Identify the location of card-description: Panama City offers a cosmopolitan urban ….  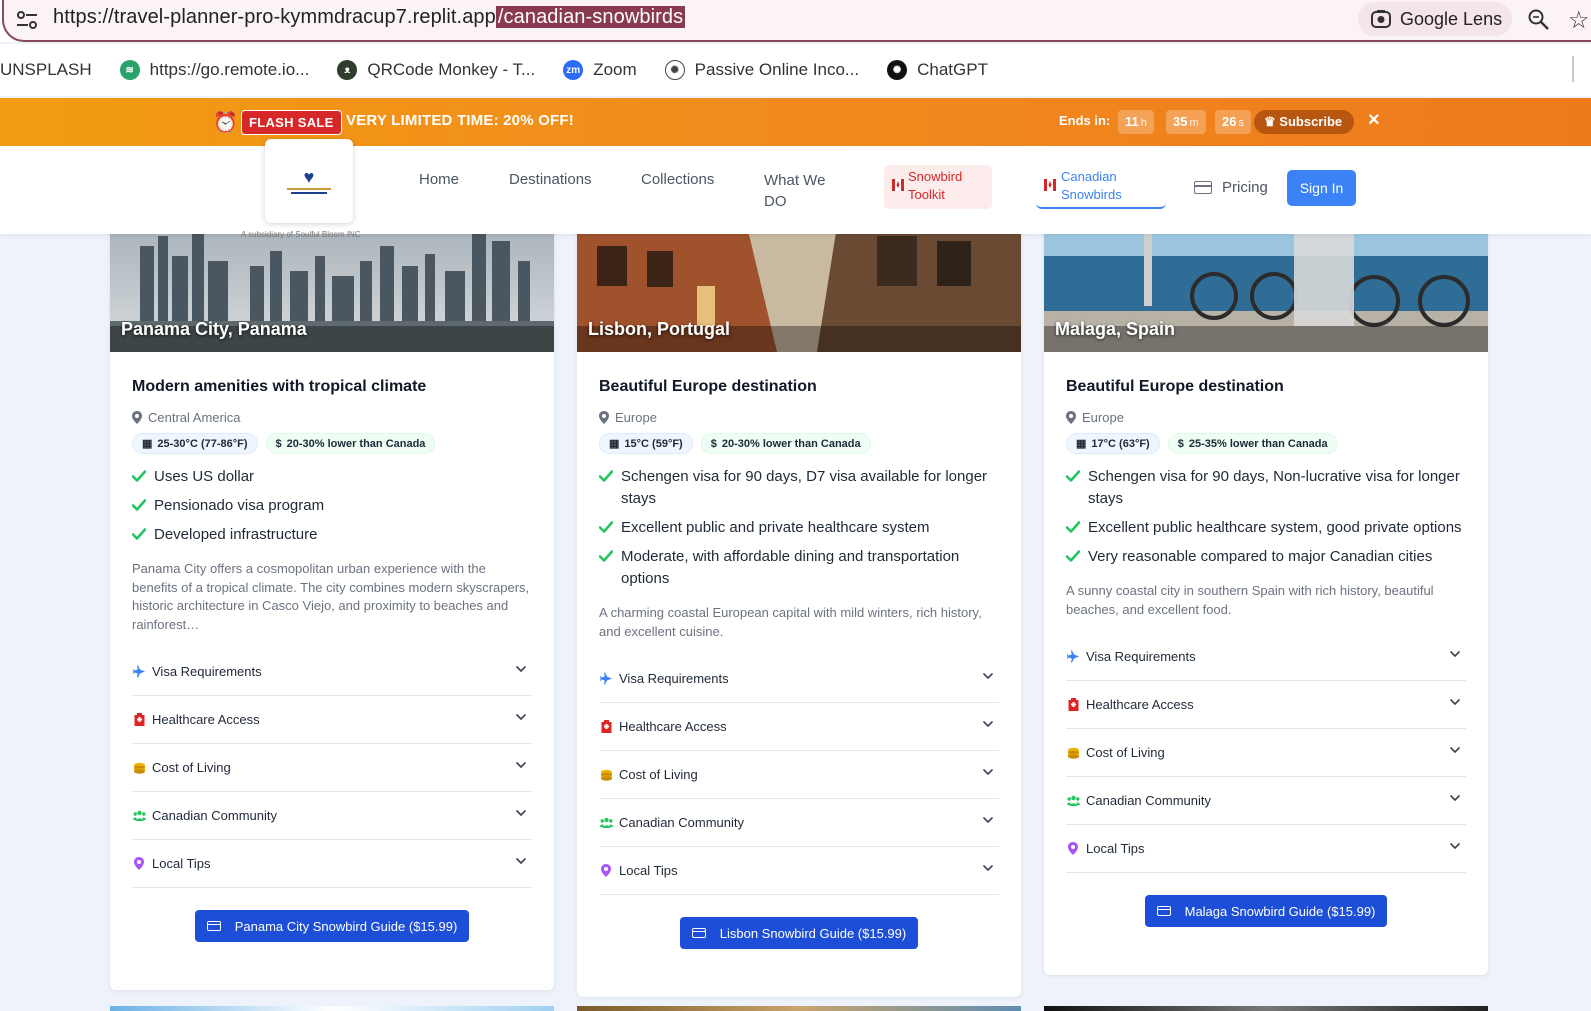
(331, 596).